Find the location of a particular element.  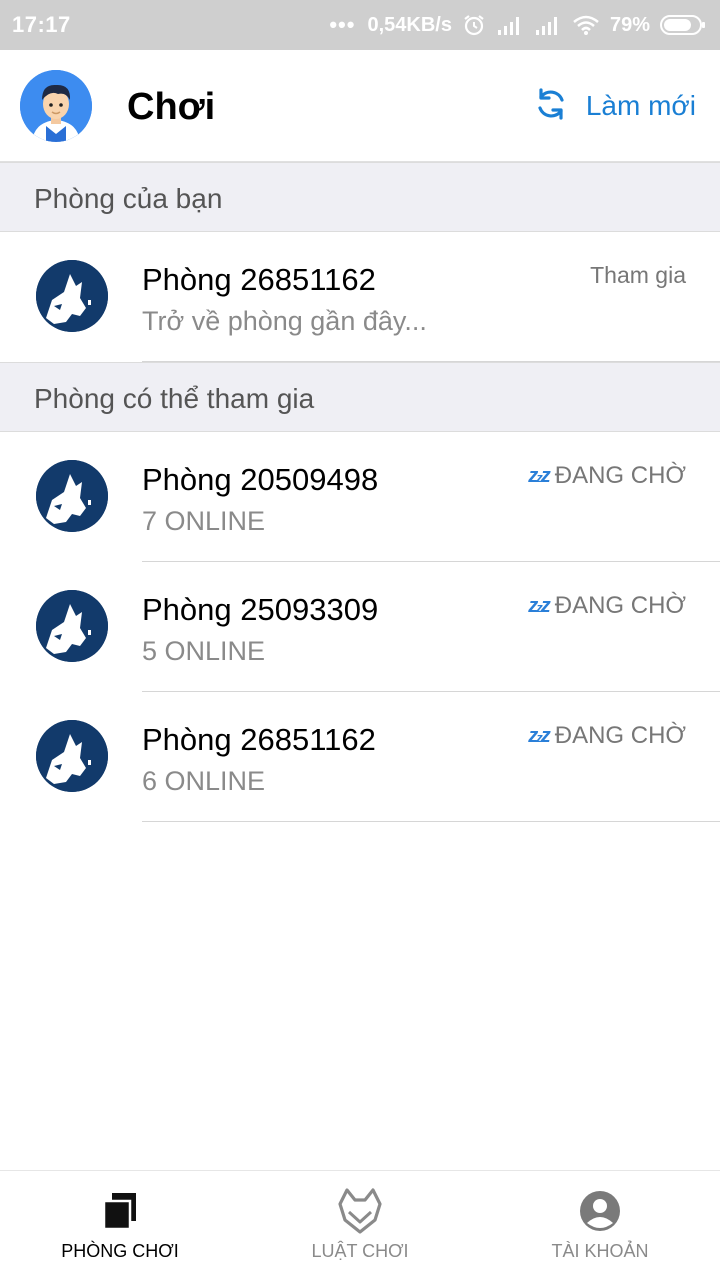

nav-label: LUẬT CHƠI is located at coordinates (360, 1251).